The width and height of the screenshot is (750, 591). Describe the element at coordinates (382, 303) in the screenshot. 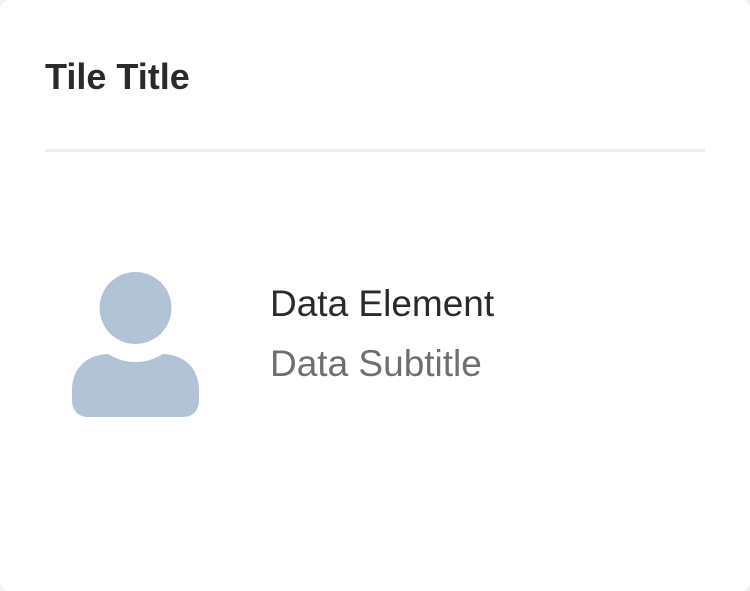

I see `data-element-title: Data Element` at that location.